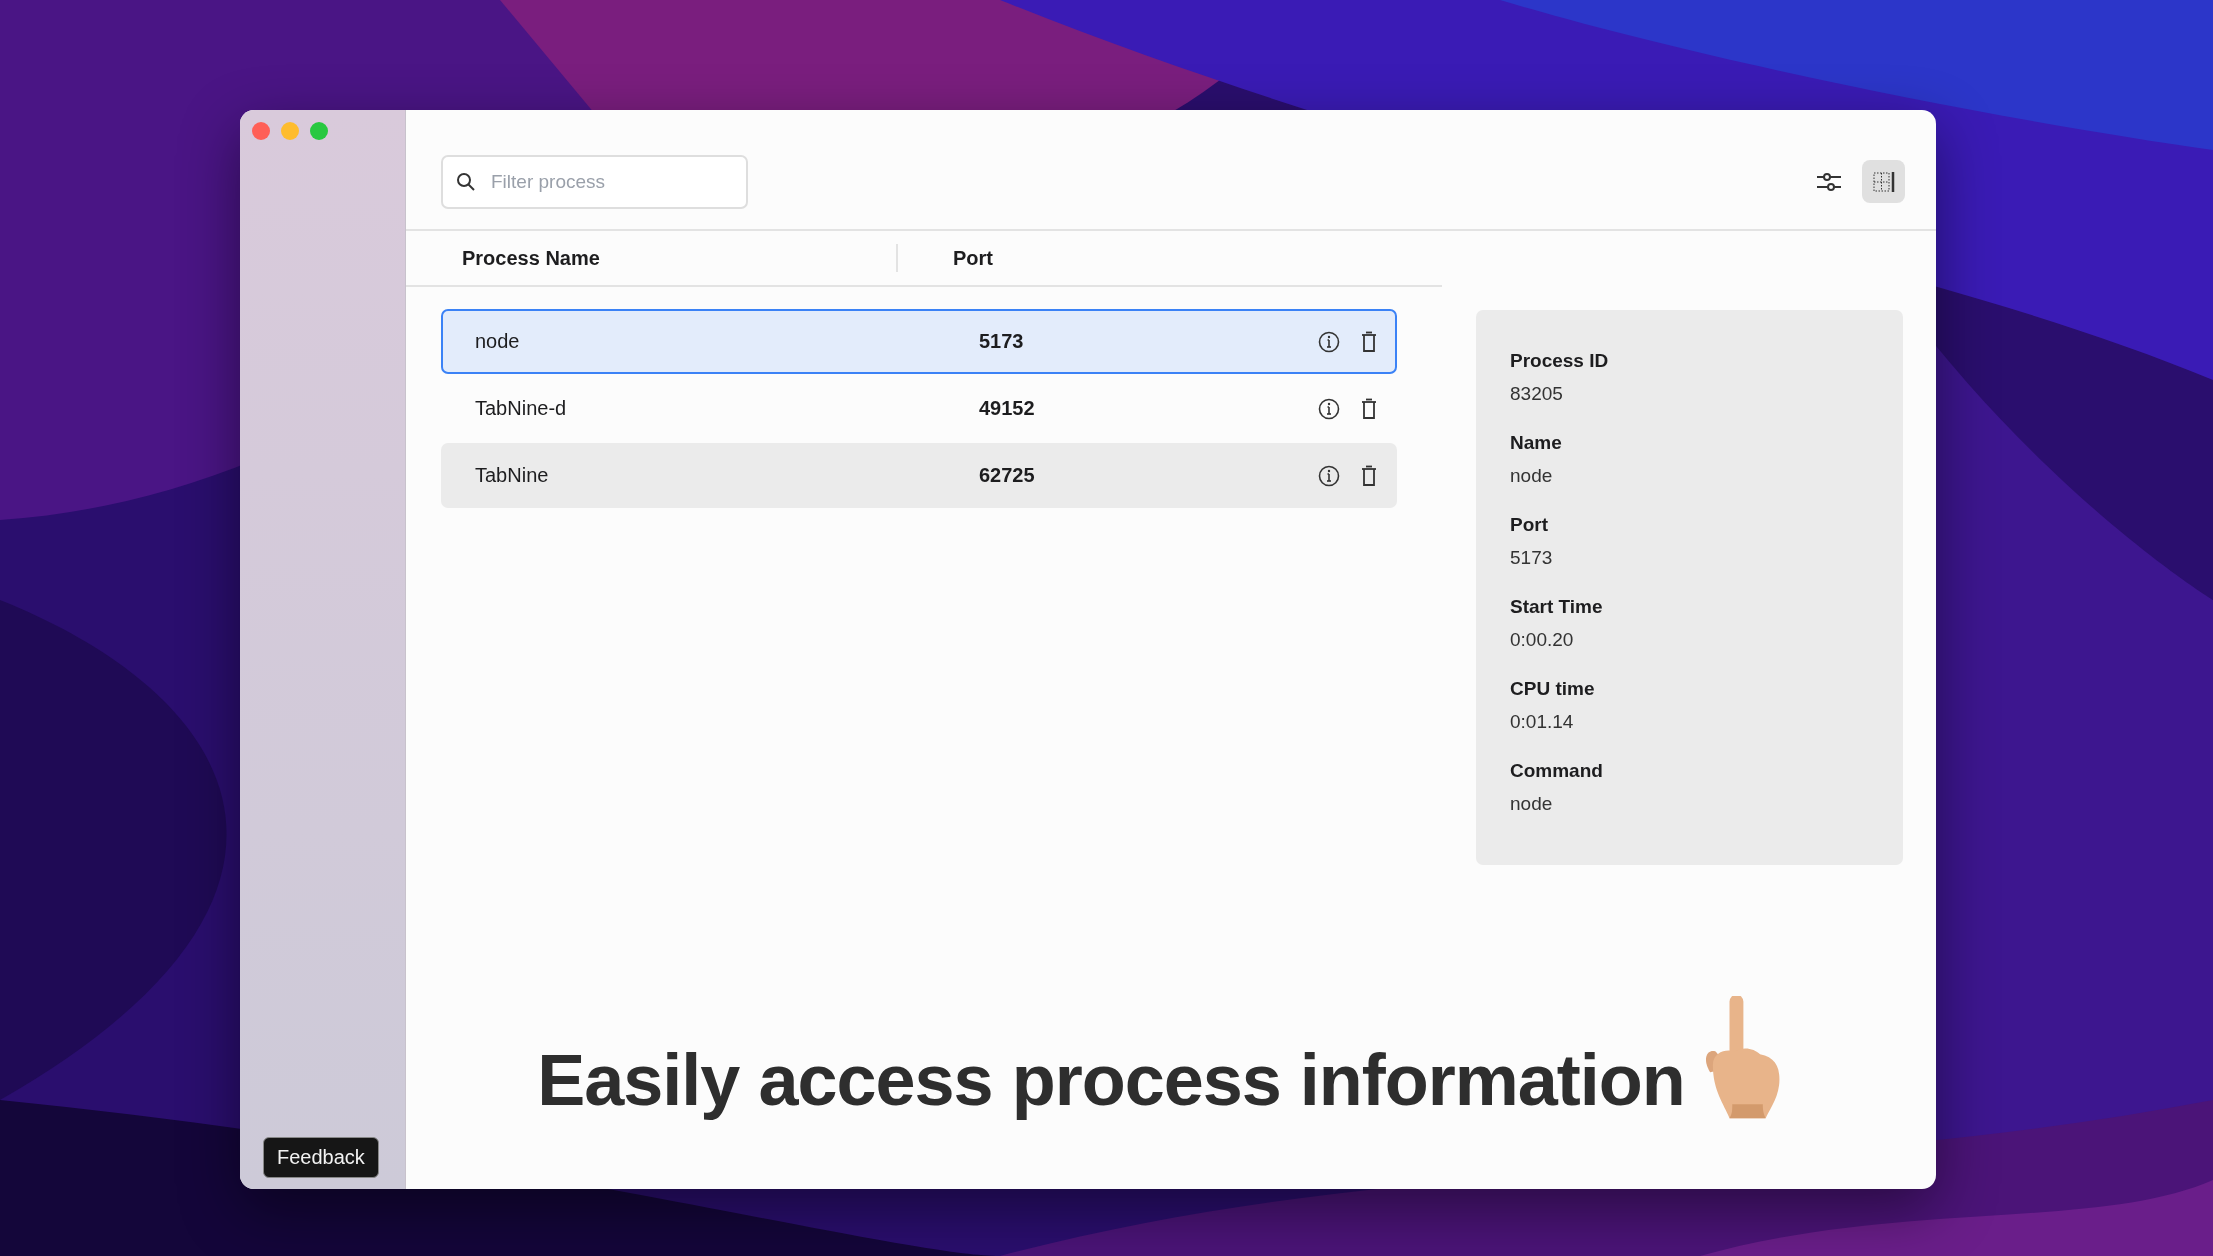  I want to click on caption-text: Easily access process information, so click(1111, 1080).